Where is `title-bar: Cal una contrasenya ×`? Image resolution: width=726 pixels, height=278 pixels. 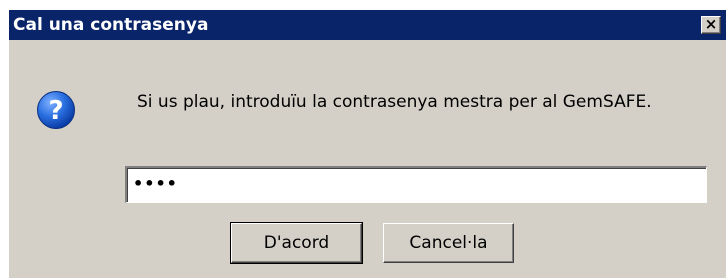 title-bar: Cal una contrasenya × is located at coordinates (367, 25).